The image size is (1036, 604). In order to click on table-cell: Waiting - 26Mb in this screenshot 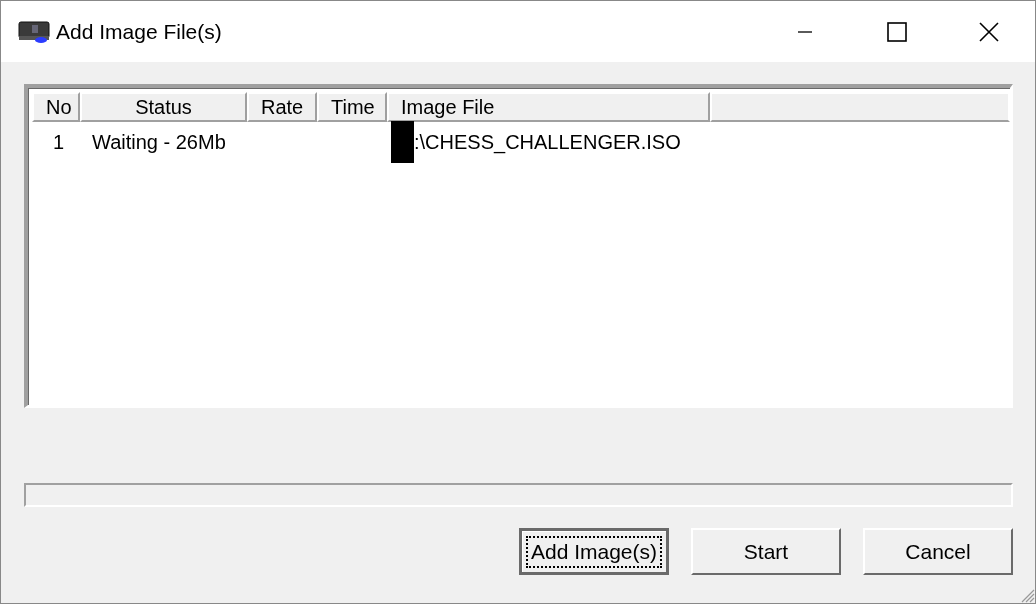, I will do `click(159, 142)`.